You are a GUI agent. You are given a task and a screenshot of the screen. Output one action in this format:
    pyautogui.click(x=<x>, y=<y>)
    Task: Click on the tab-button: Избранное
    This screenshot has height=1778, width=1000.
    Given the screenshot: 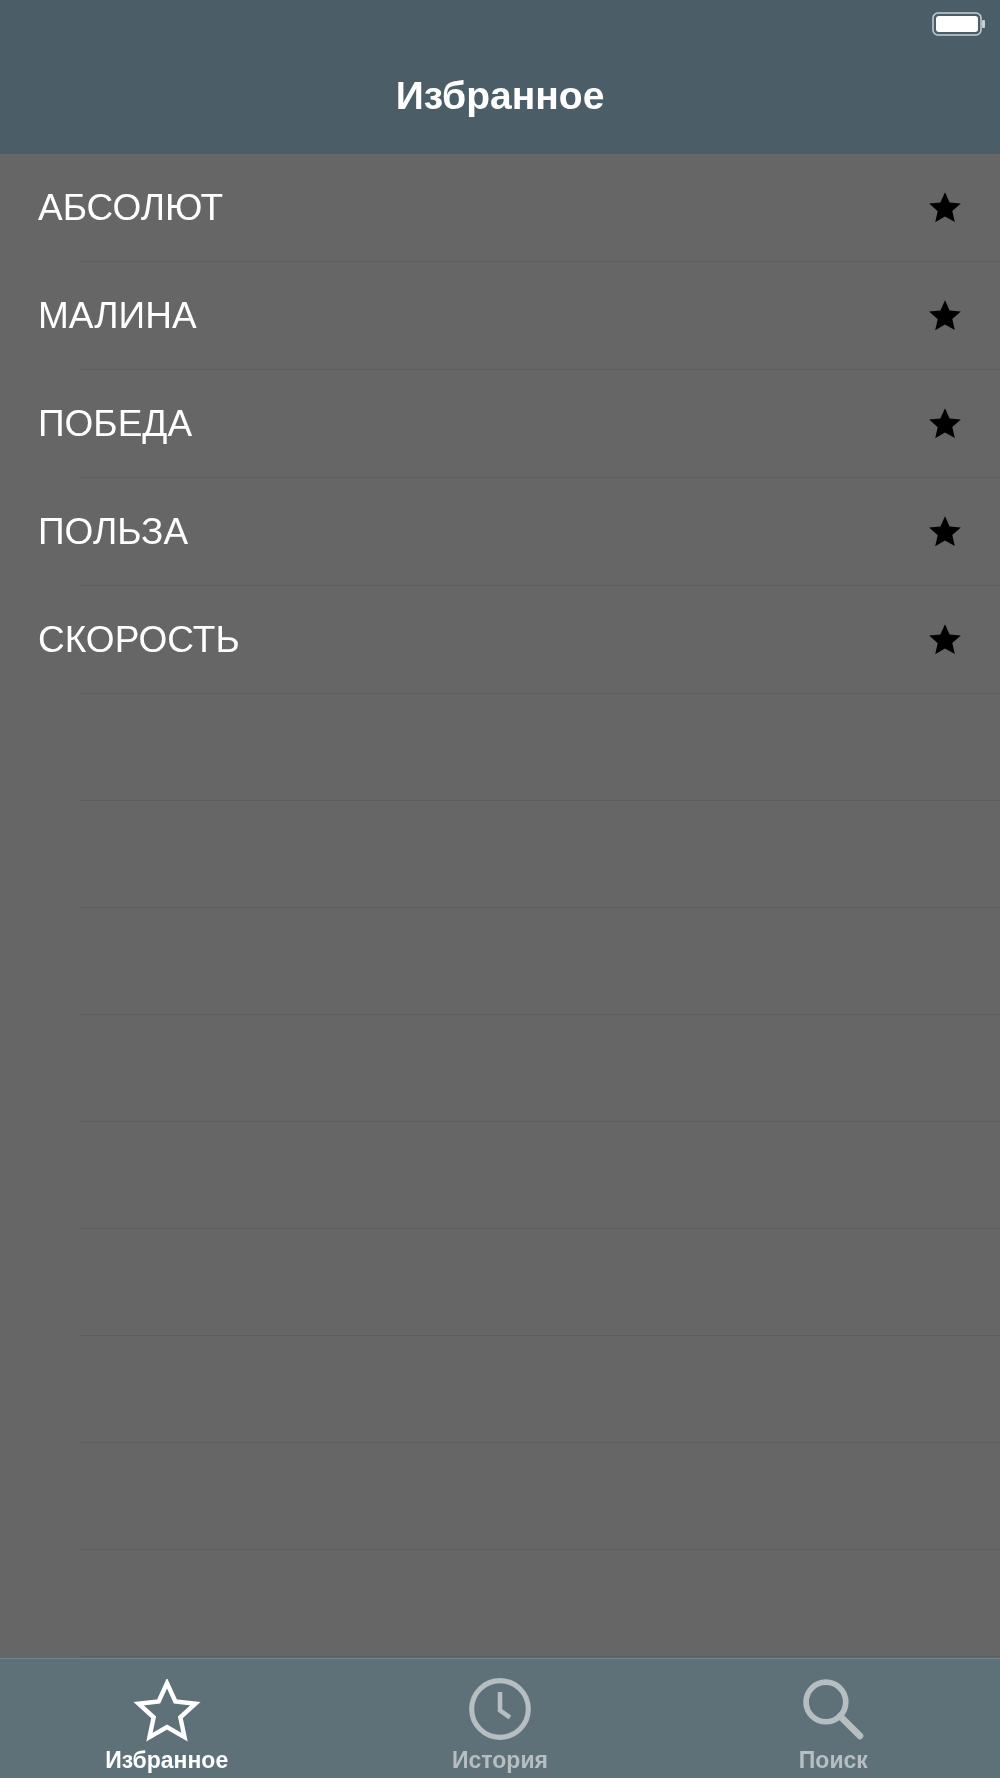 What is the action you would take?
    pyautogui.click(x=167, y=1718)
    